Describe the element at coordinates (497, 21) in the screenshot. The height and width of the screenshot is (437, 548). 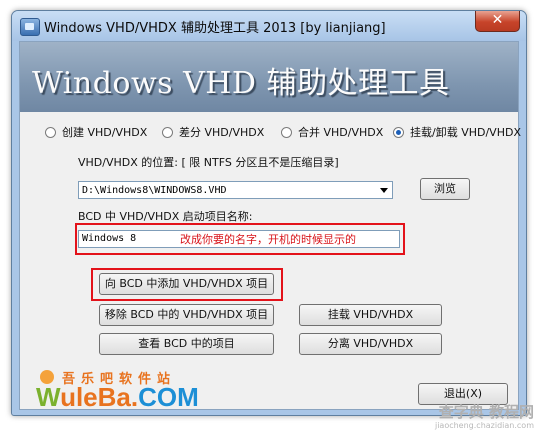
I see `close-button: ✕` at that location.